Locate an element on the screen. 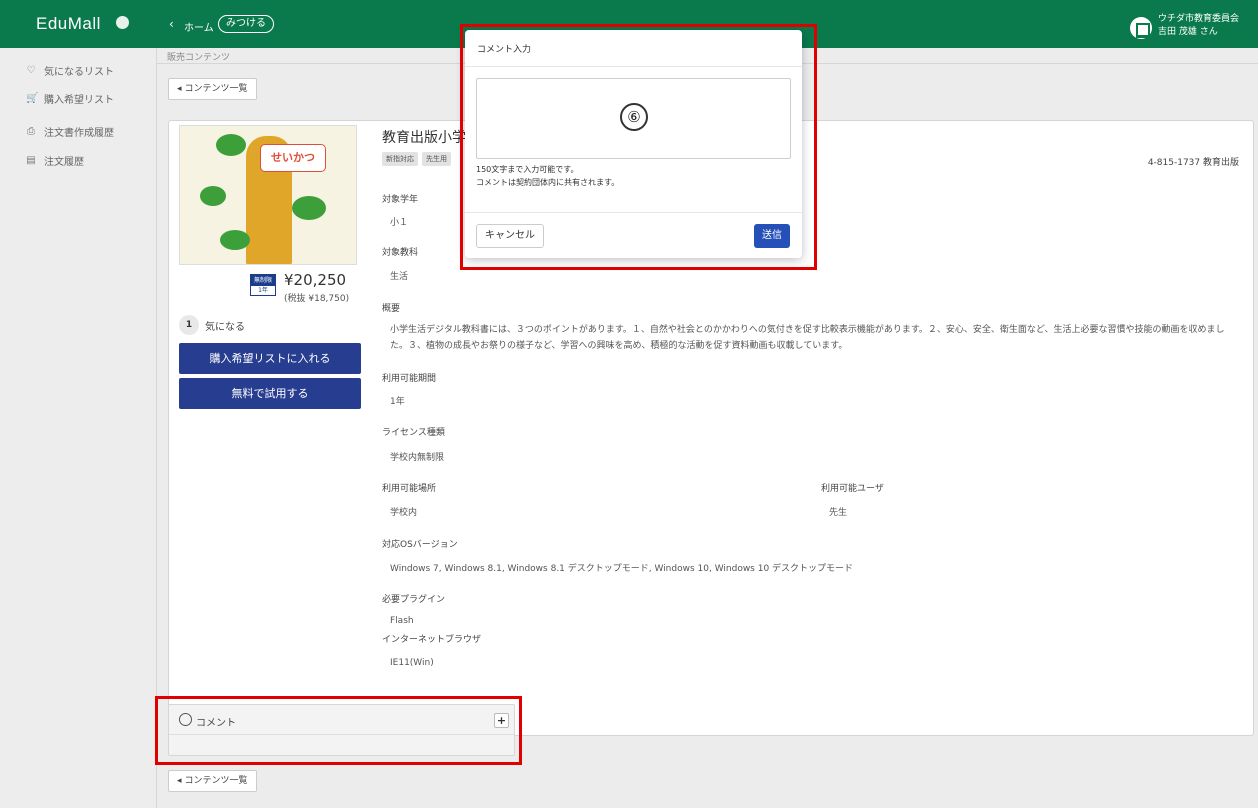 The width and height of the screenshot is (1258, 808). sidebar: ♡ 気になるリスト 🛒 購入希望リスト ⎙ 注文書作成履歴 ▤ 注文履歴 is located at coordinates (78, 428).